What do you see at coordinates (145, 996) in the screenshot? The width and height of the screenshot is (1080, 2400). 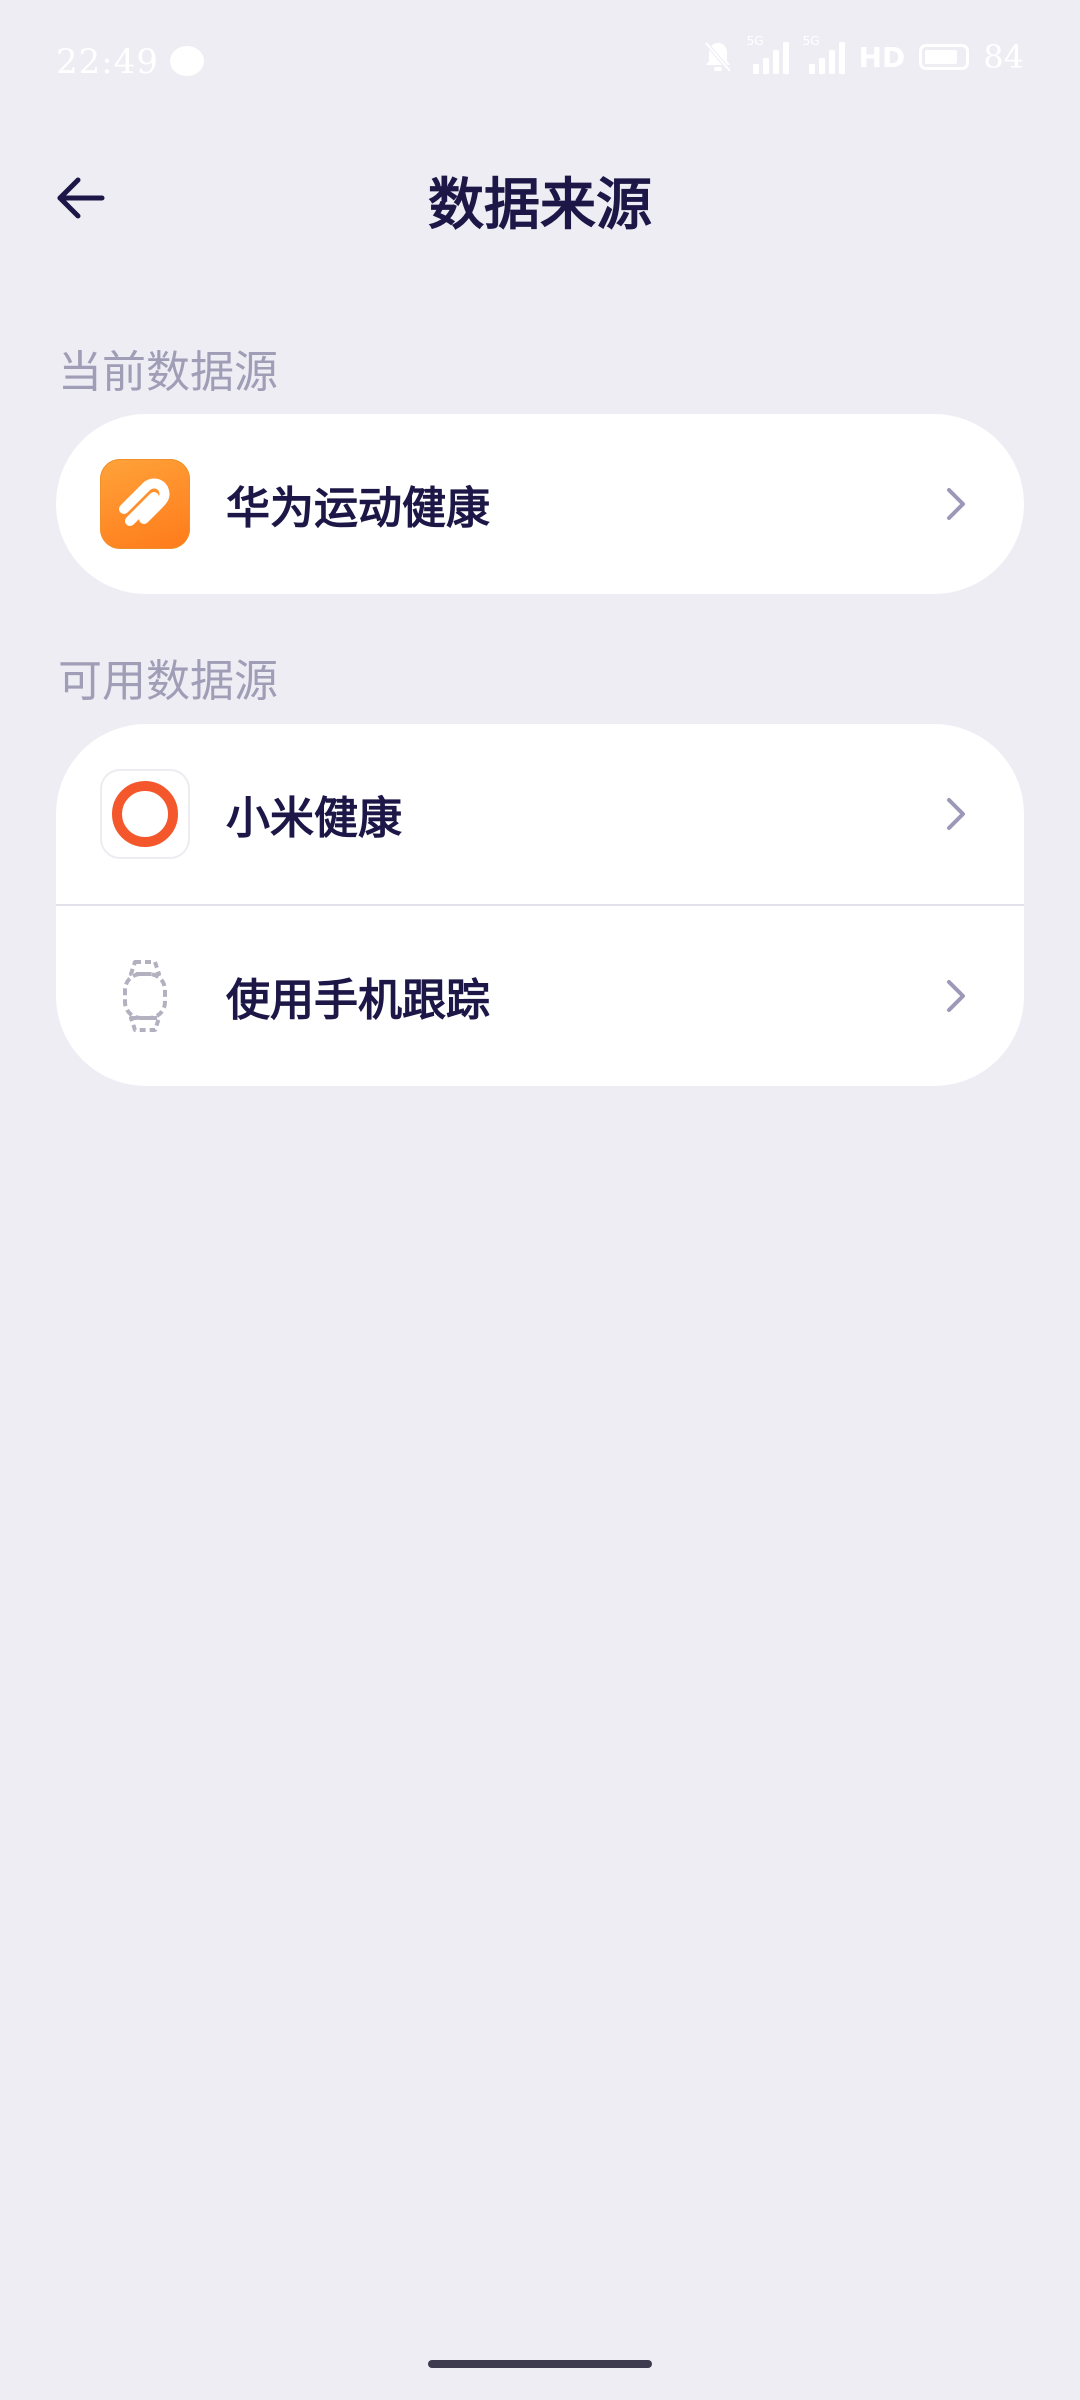 I see `watch-icon` at bounding box center [145, 996].